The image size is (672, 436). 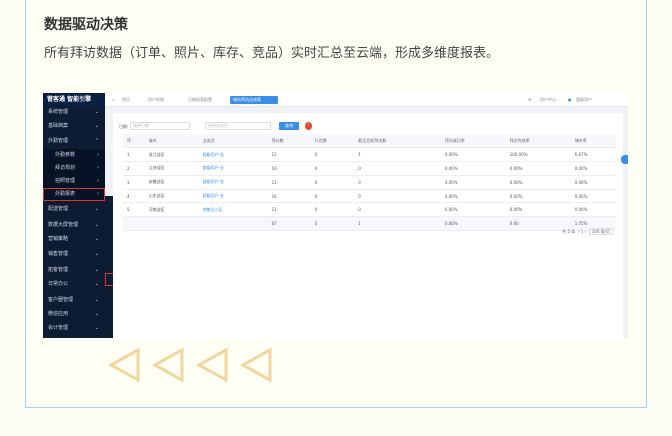 What do you see at coordinates (538, 141) in the screenshot?
I see `column-header: 拜访完成率` at bounding box center [538, 141].